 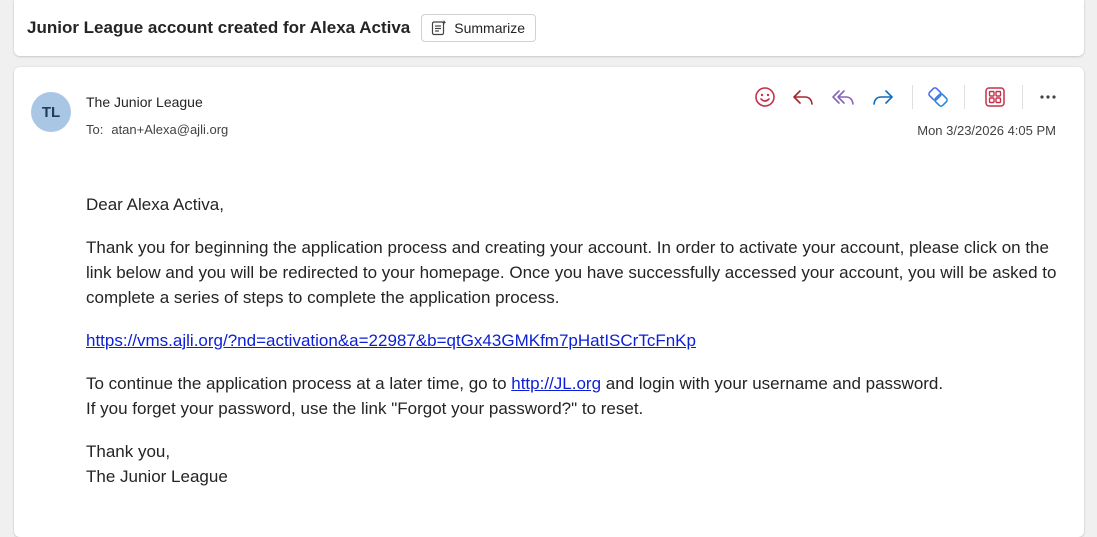 What do you see at coordinates (144, 102) in the screenshot?
I see `sender-name: The Junior League` at bounding box center [144, 102].